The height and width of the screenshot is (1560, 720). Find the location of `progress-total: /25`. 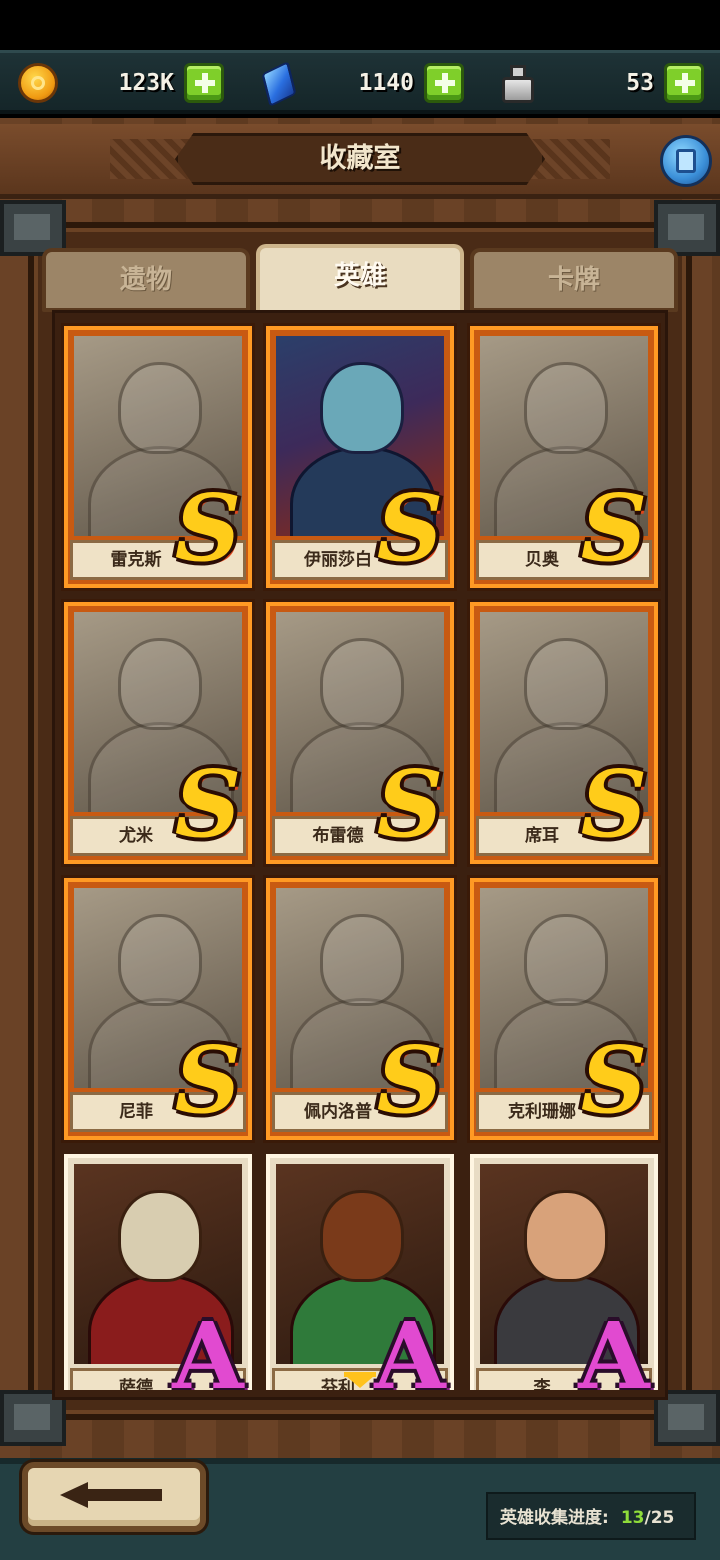

progress-total: /25 is located at coordinates (659, 1518).